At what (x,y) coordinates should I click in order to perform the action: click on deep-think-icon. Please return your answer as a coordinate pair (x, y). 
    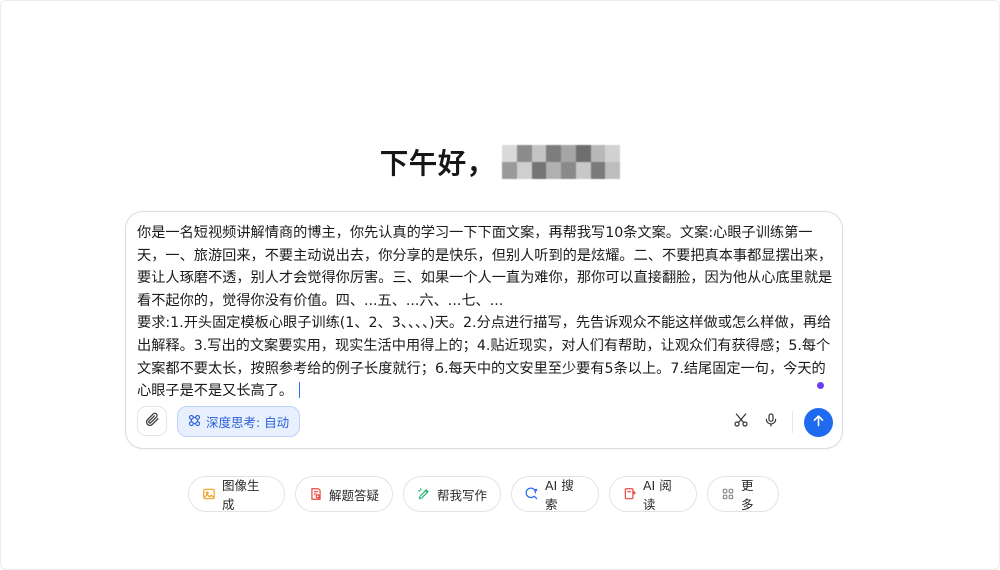
    Looking at the image, I should click on (194, 422).